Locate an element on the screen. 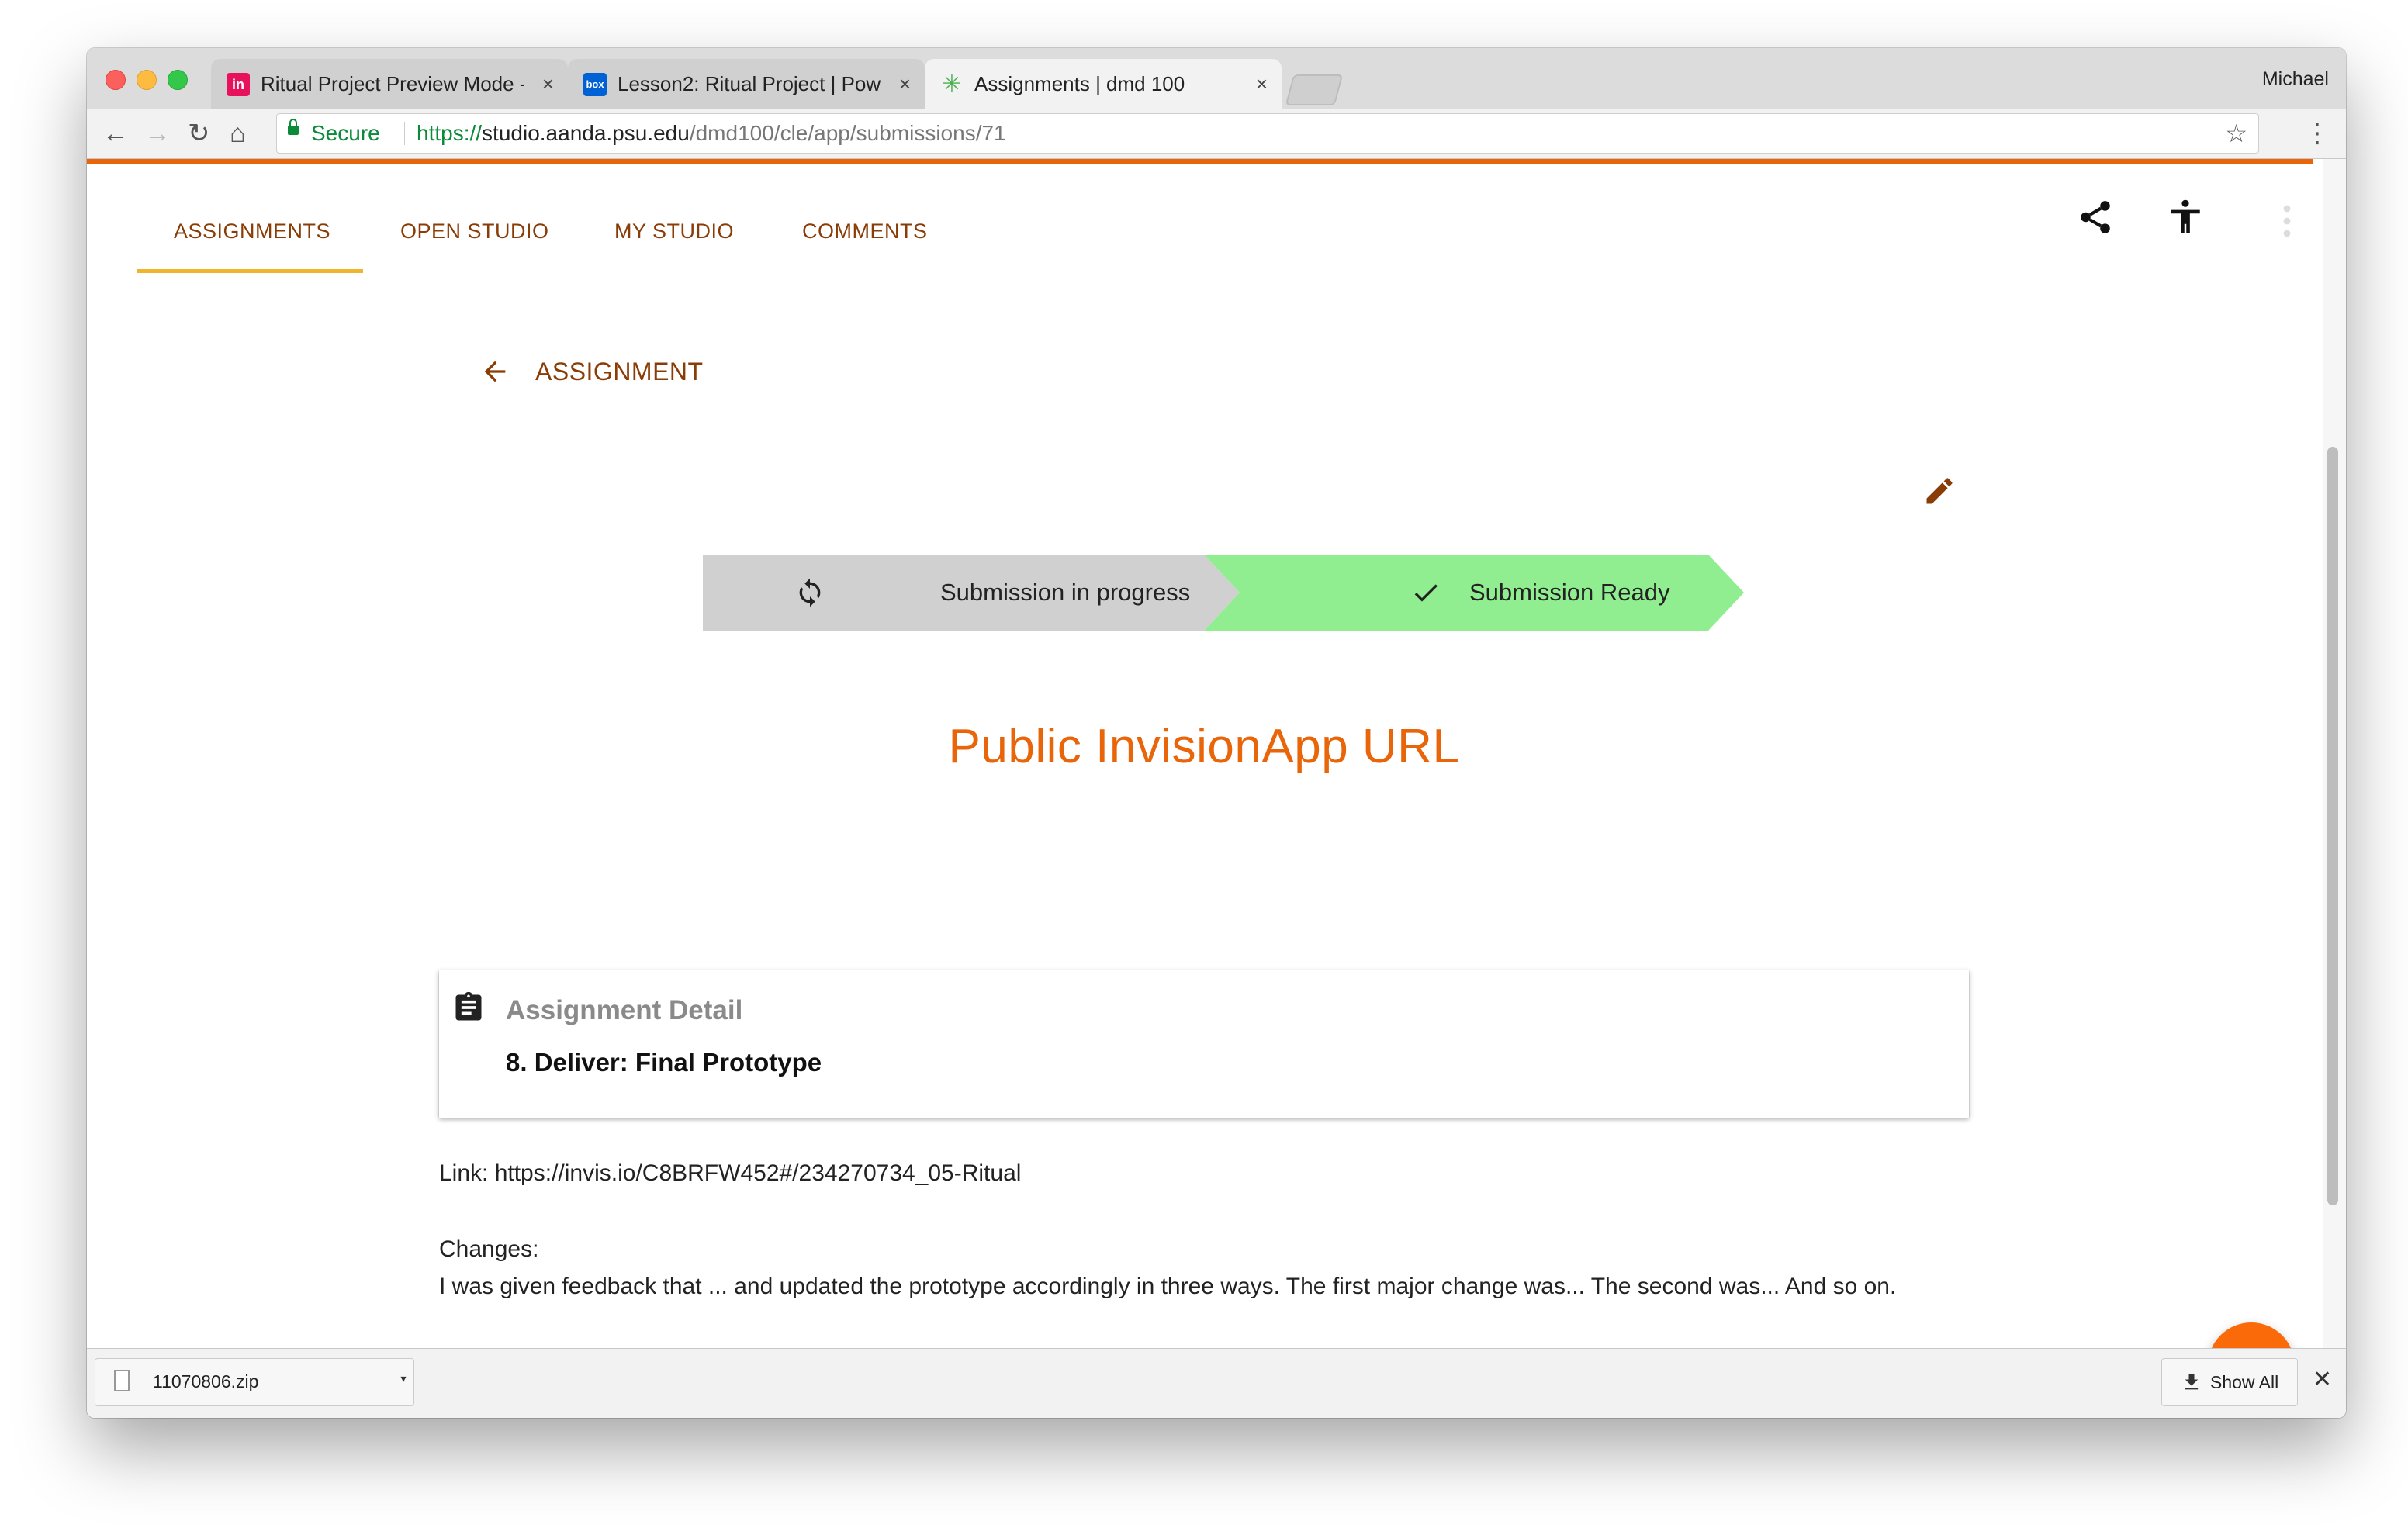  browser-tab-box: box Lesson2: Ritual Project | Powe × is located at coordinates (747, 84).